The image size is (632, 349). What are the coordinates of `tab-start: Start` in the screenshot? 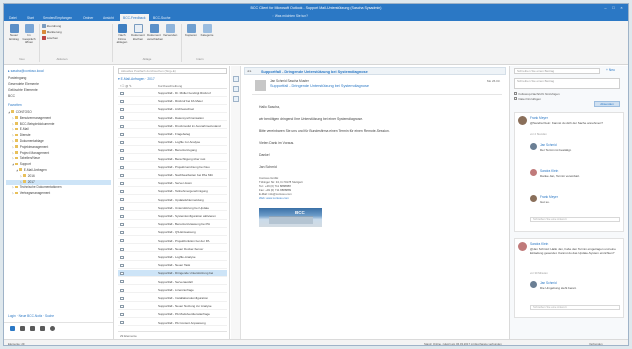 It's located at (30, 17).